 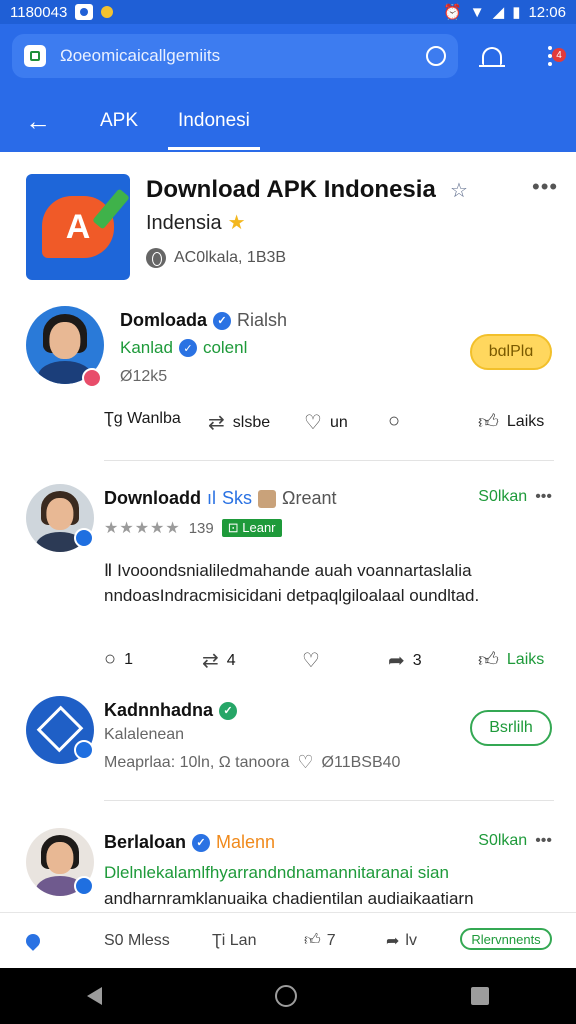 I want to click on post-author: Domloada ✓ Rialsh, so click(x=203, y=320).